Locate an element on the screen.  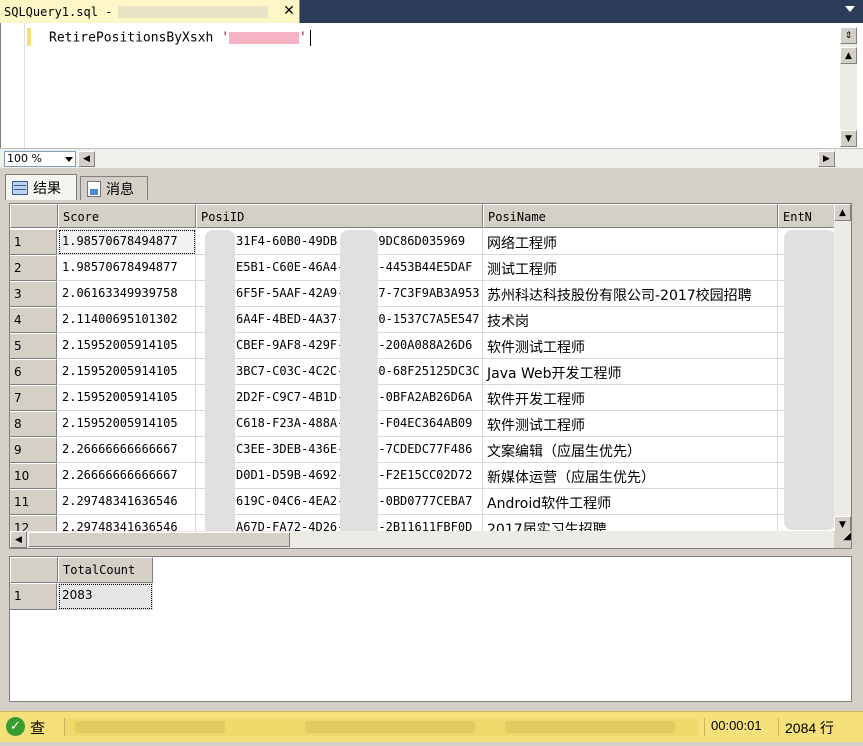
cell-posiname: 测试工程师 is located at coordinates (630, 268).